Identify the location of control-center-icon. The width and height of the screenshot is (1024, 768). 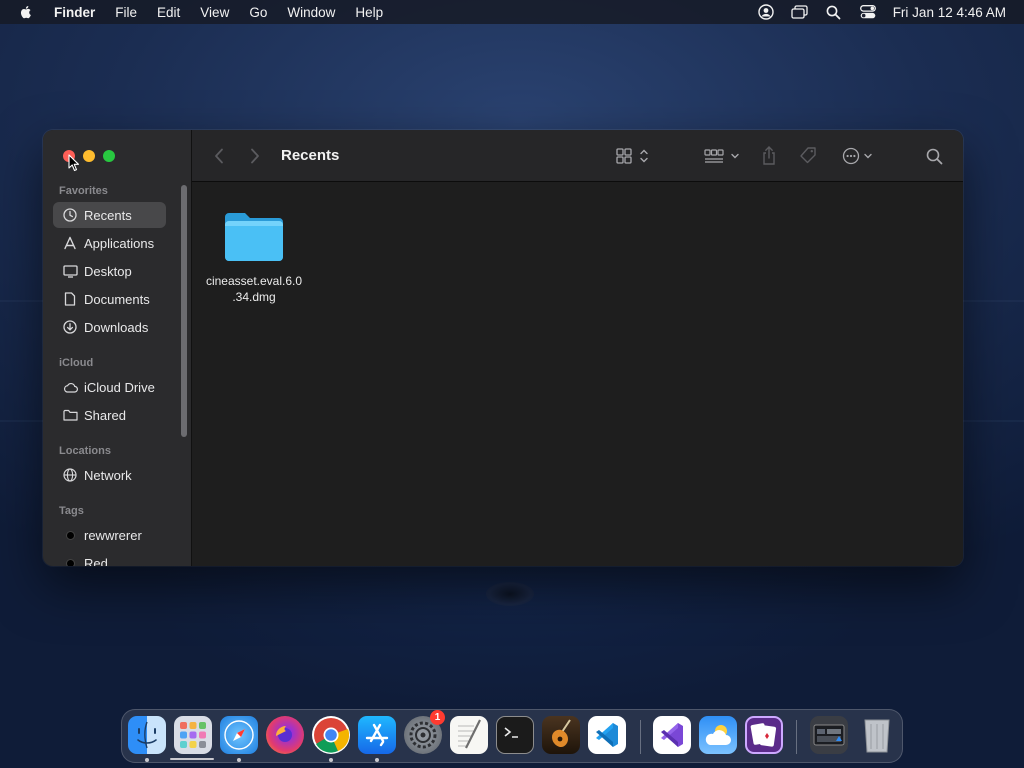
(868, 12).